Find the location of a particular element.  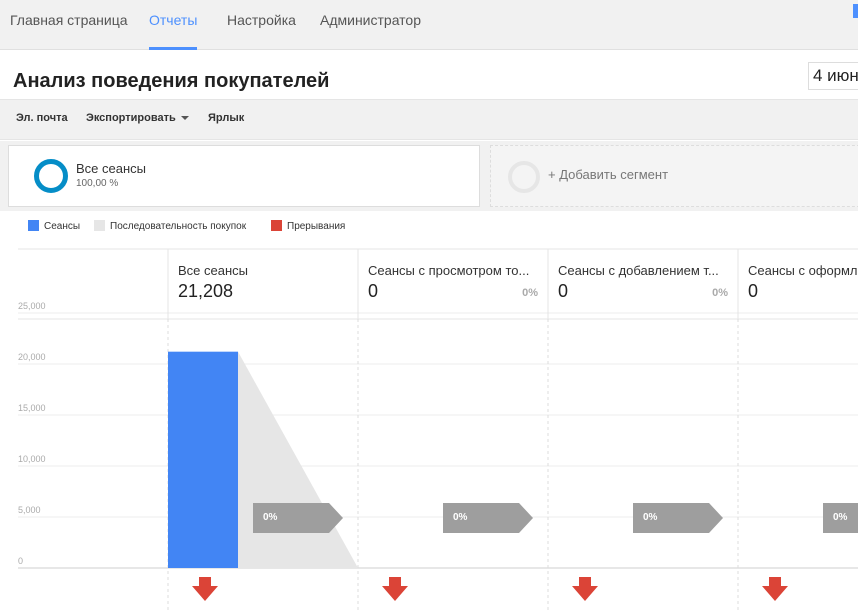

email-button: Эл. почта is located at coordinates (42, 118).